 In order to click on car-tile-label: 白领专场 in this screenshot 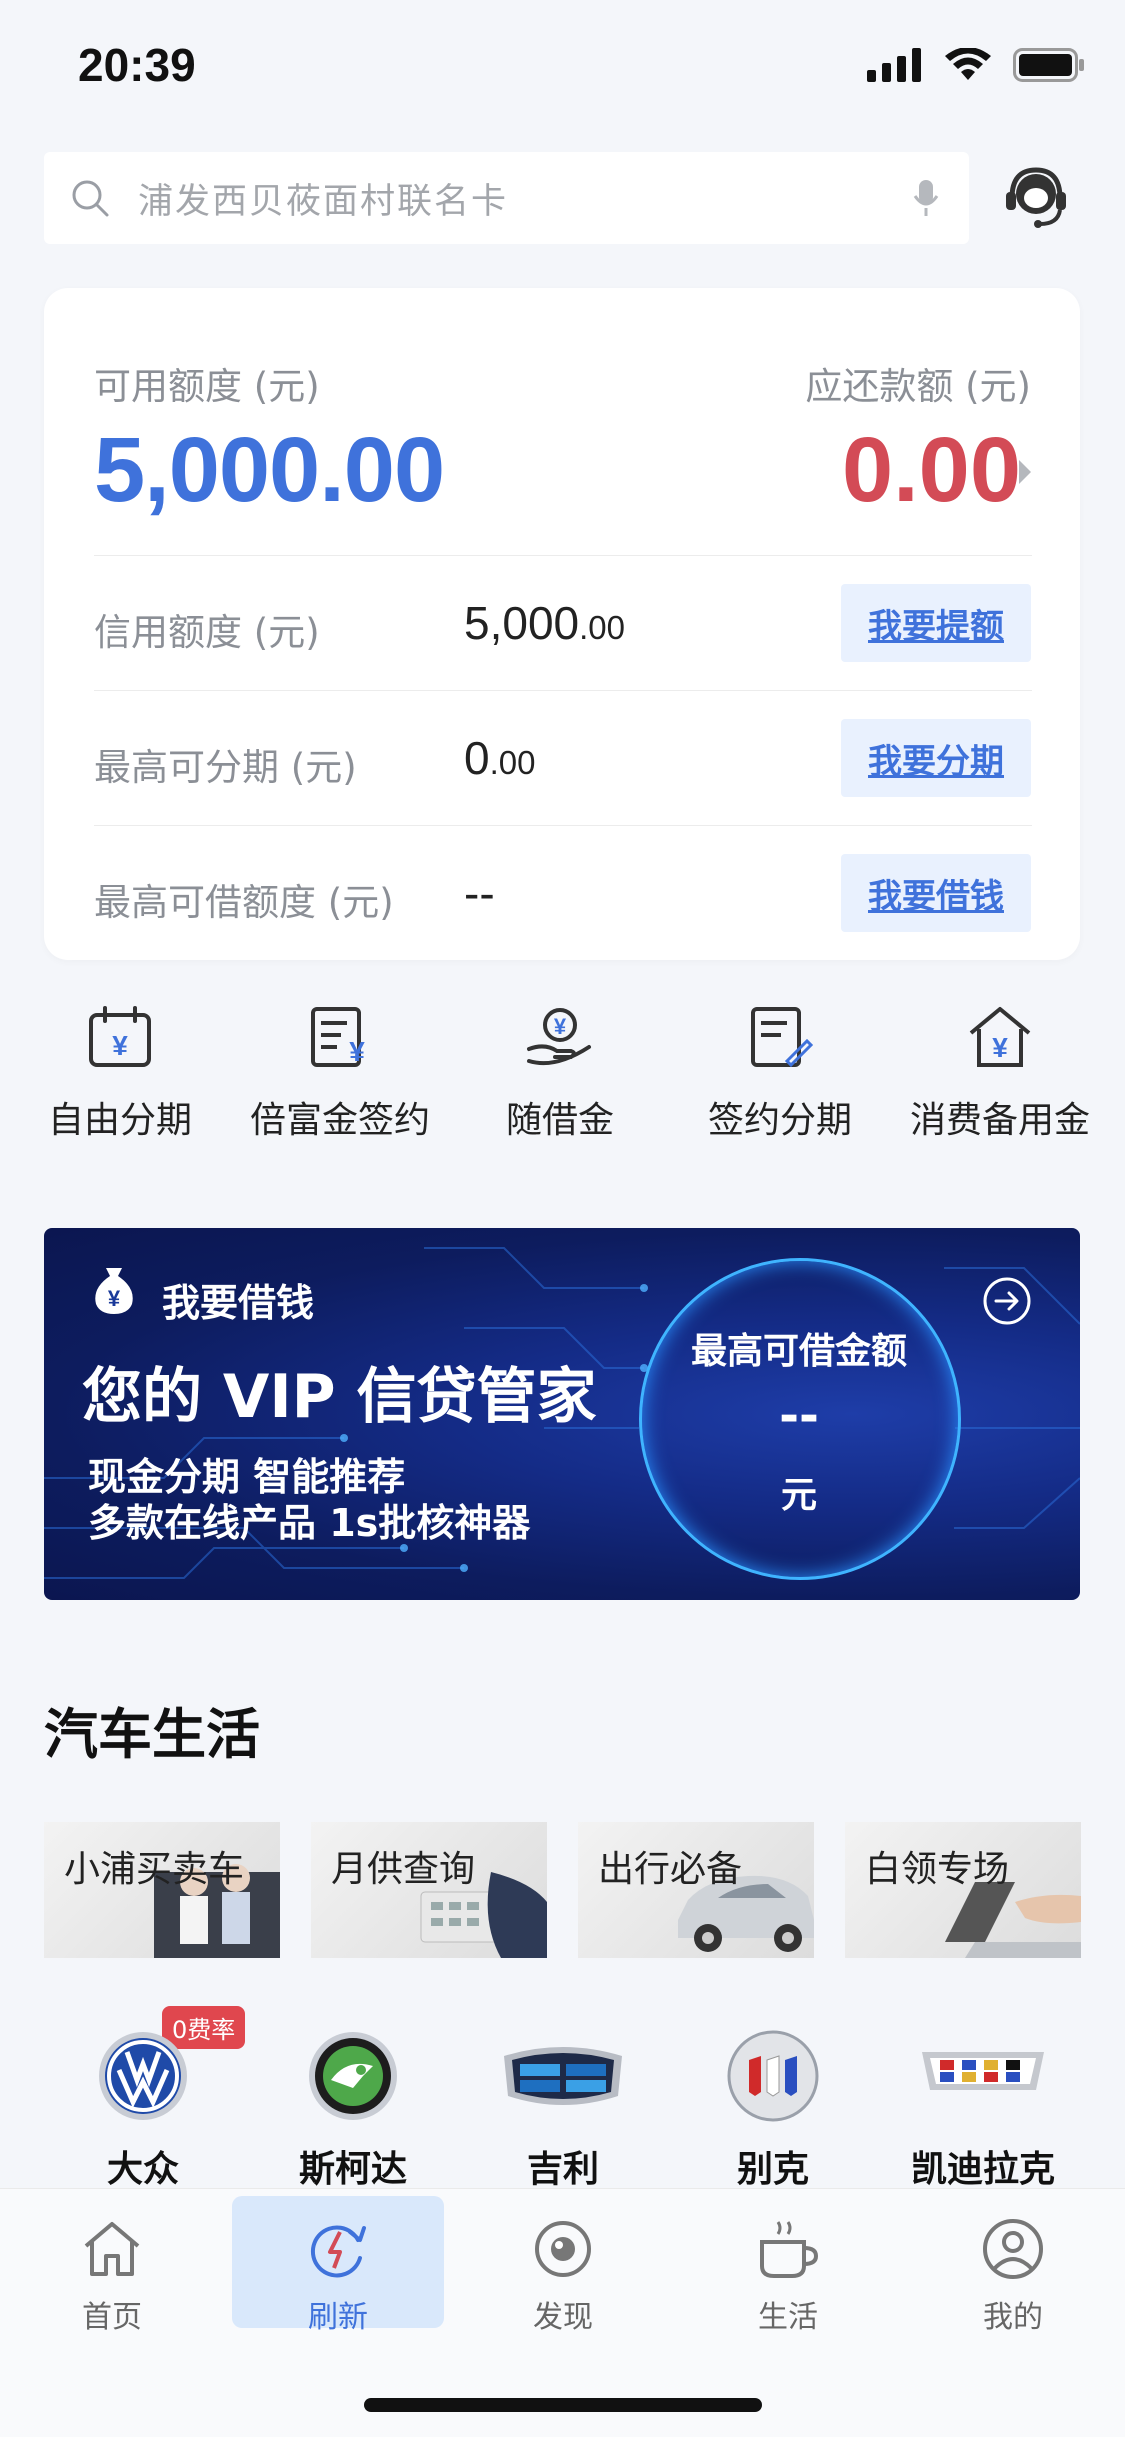, I will do `click(937, 1869)`.